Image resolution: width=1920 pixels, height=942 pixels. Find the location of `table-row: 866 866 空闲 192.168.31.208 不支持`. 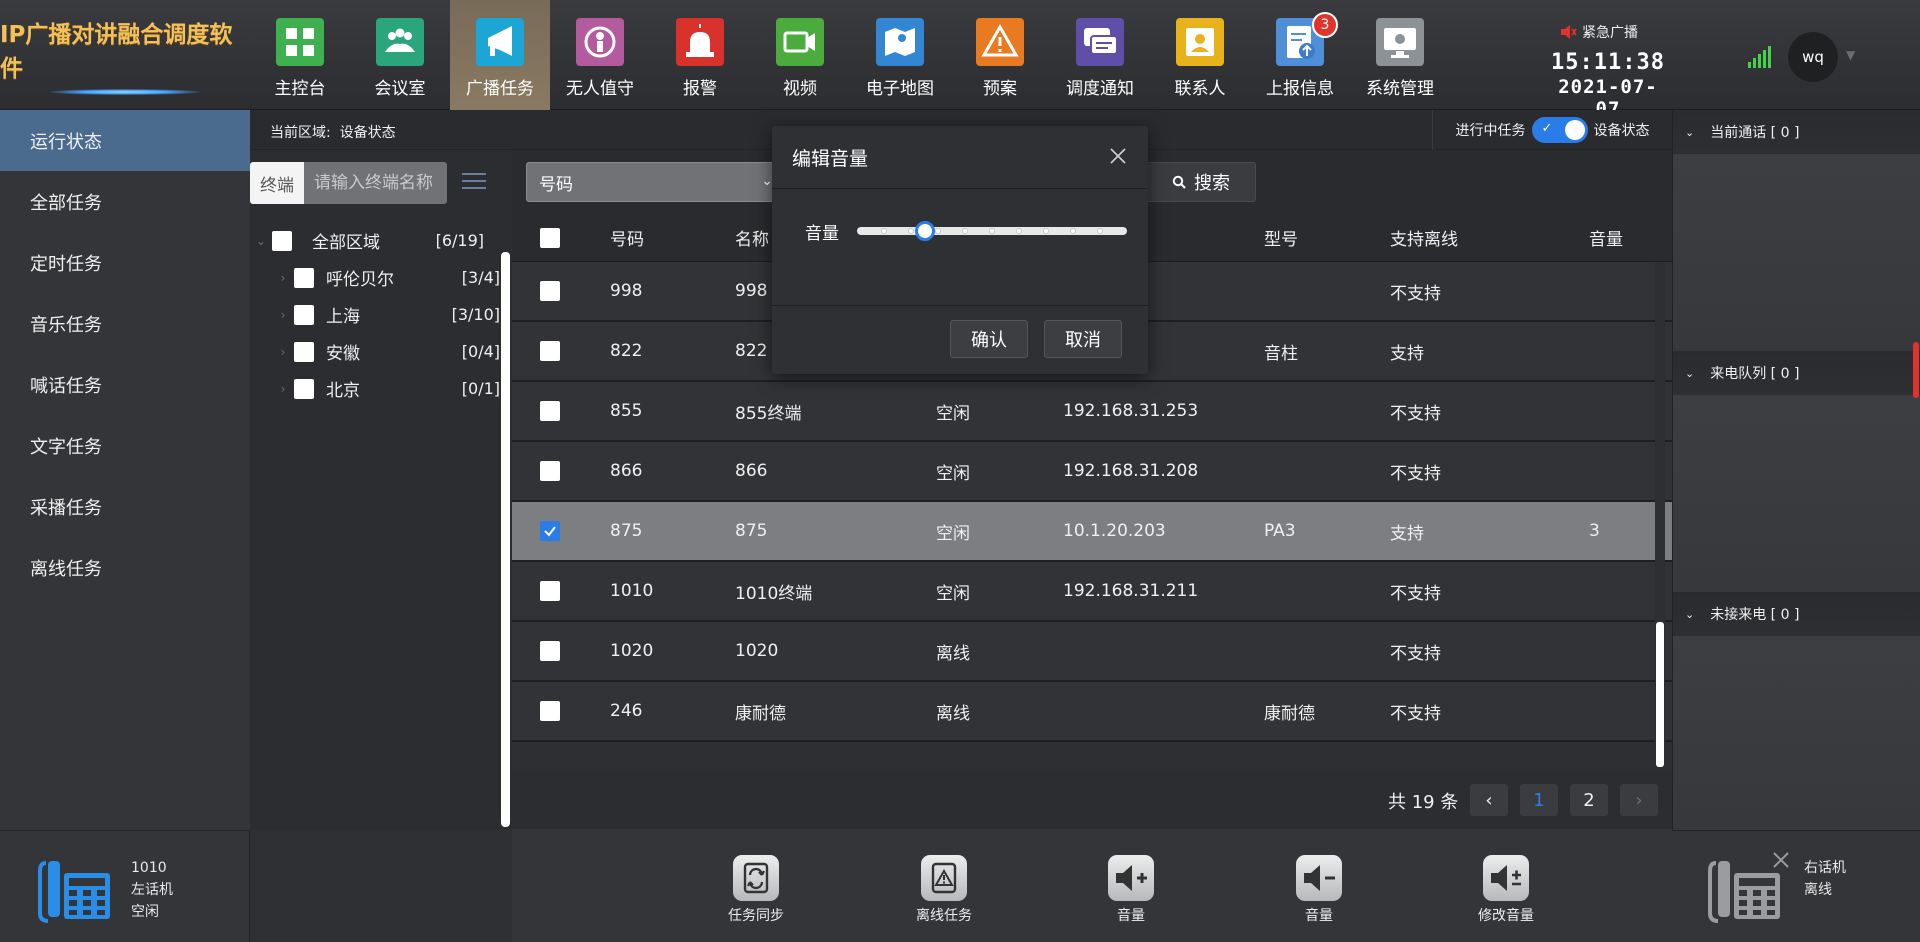

table-row: 866 866 空闲 192.168.31.208 不支持 is located at coordinates (1092, 472).